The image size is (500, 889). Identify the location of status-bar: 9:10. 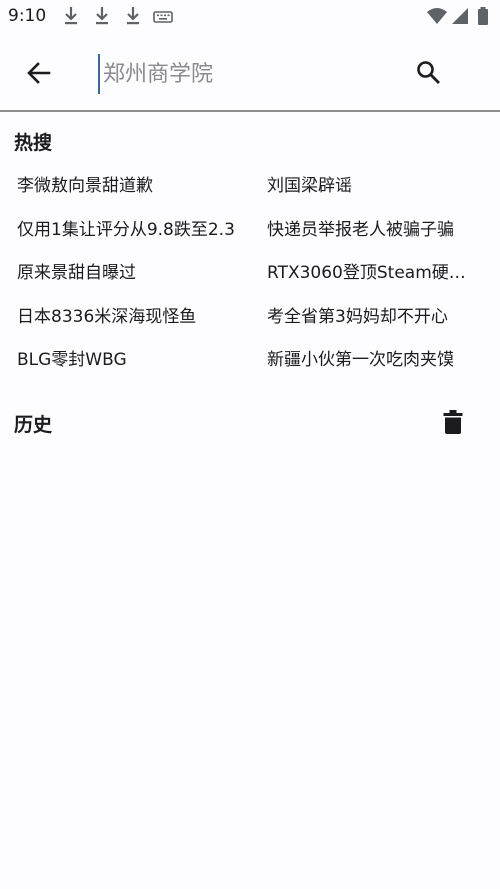
(250, 18).